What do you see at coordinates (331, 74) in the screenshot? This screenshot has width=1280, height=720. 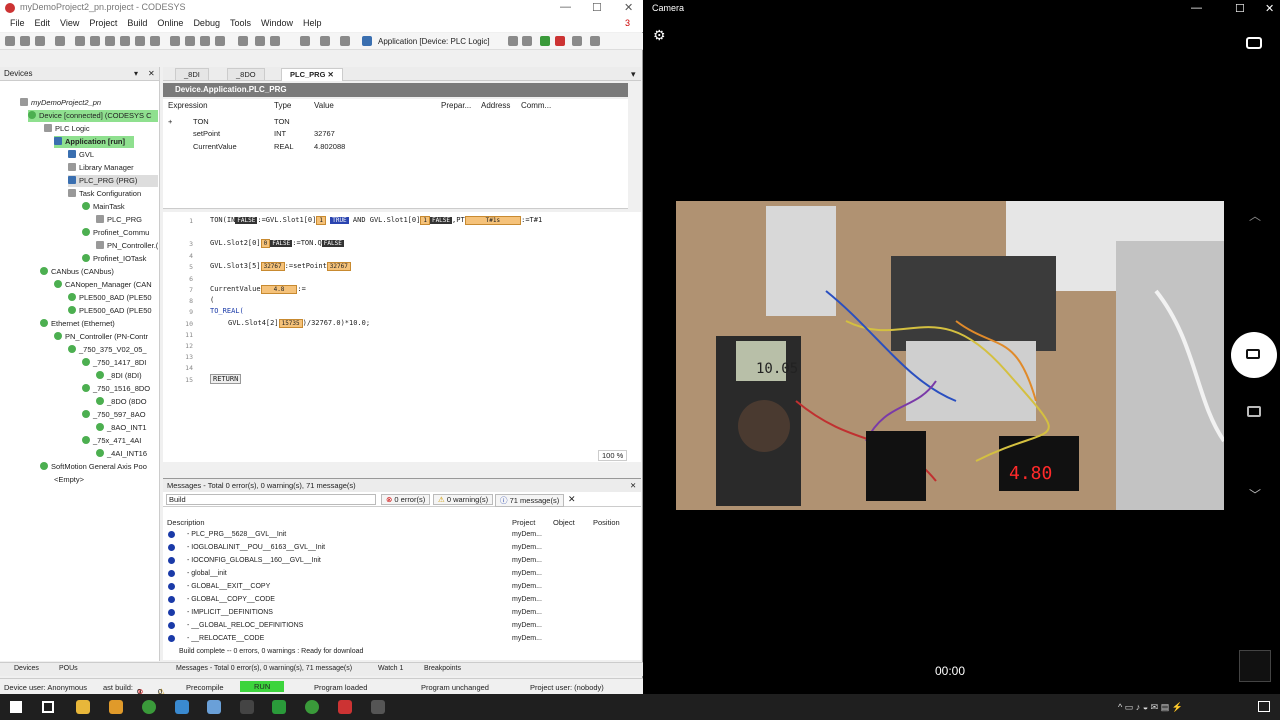 I see `tab-close-icon: ✕` at bounding box center [331, 74].